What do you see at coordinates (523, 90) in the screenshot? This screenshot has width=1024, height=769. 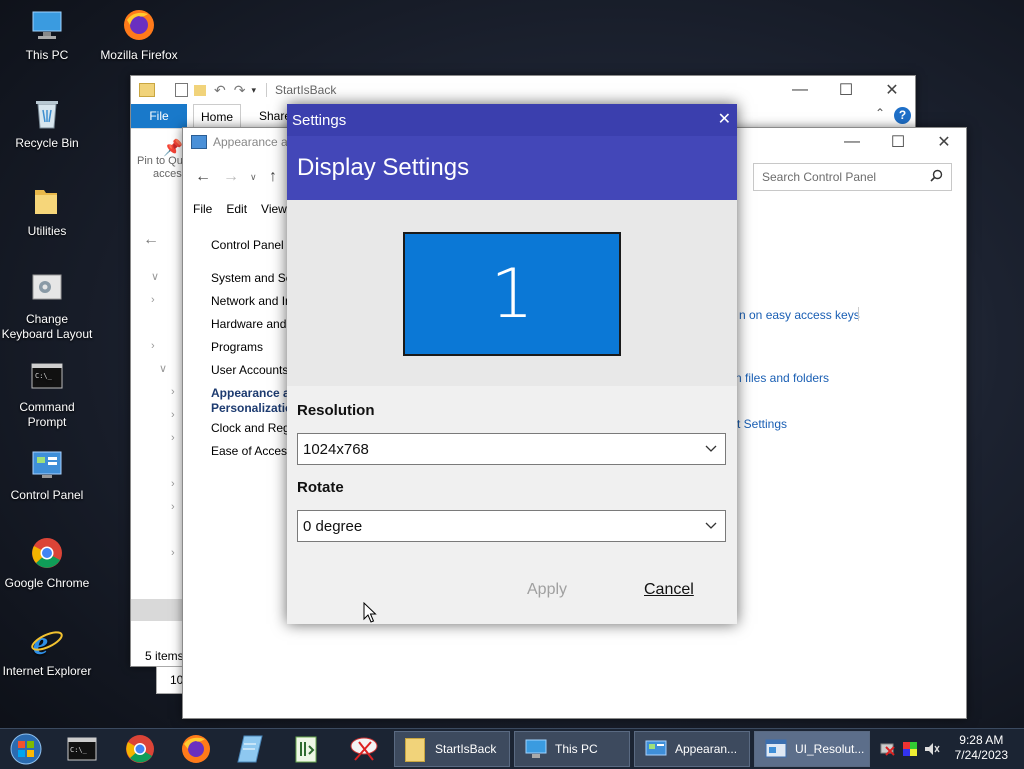 I see `explorer-titlebar: ↶ ↷ ▾ StartIsBack — ☐ ✕` at bounding box center [523, 90].